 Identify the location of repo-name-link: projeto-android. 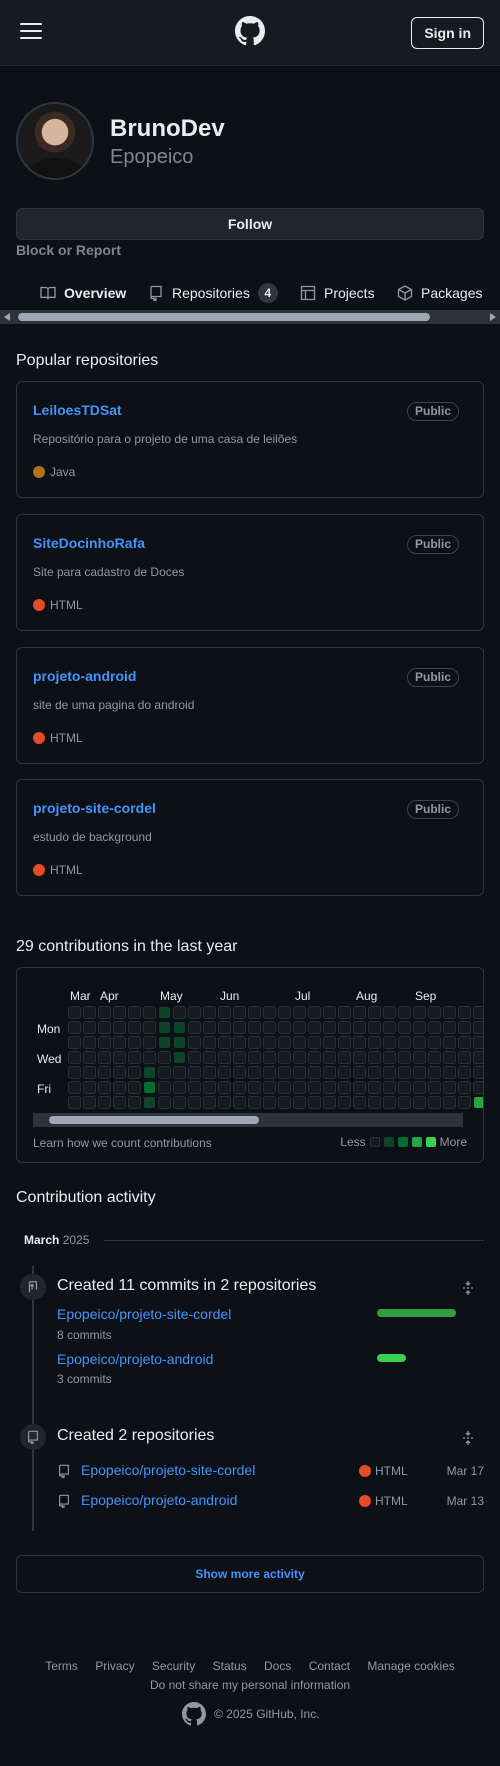
(84, 676).